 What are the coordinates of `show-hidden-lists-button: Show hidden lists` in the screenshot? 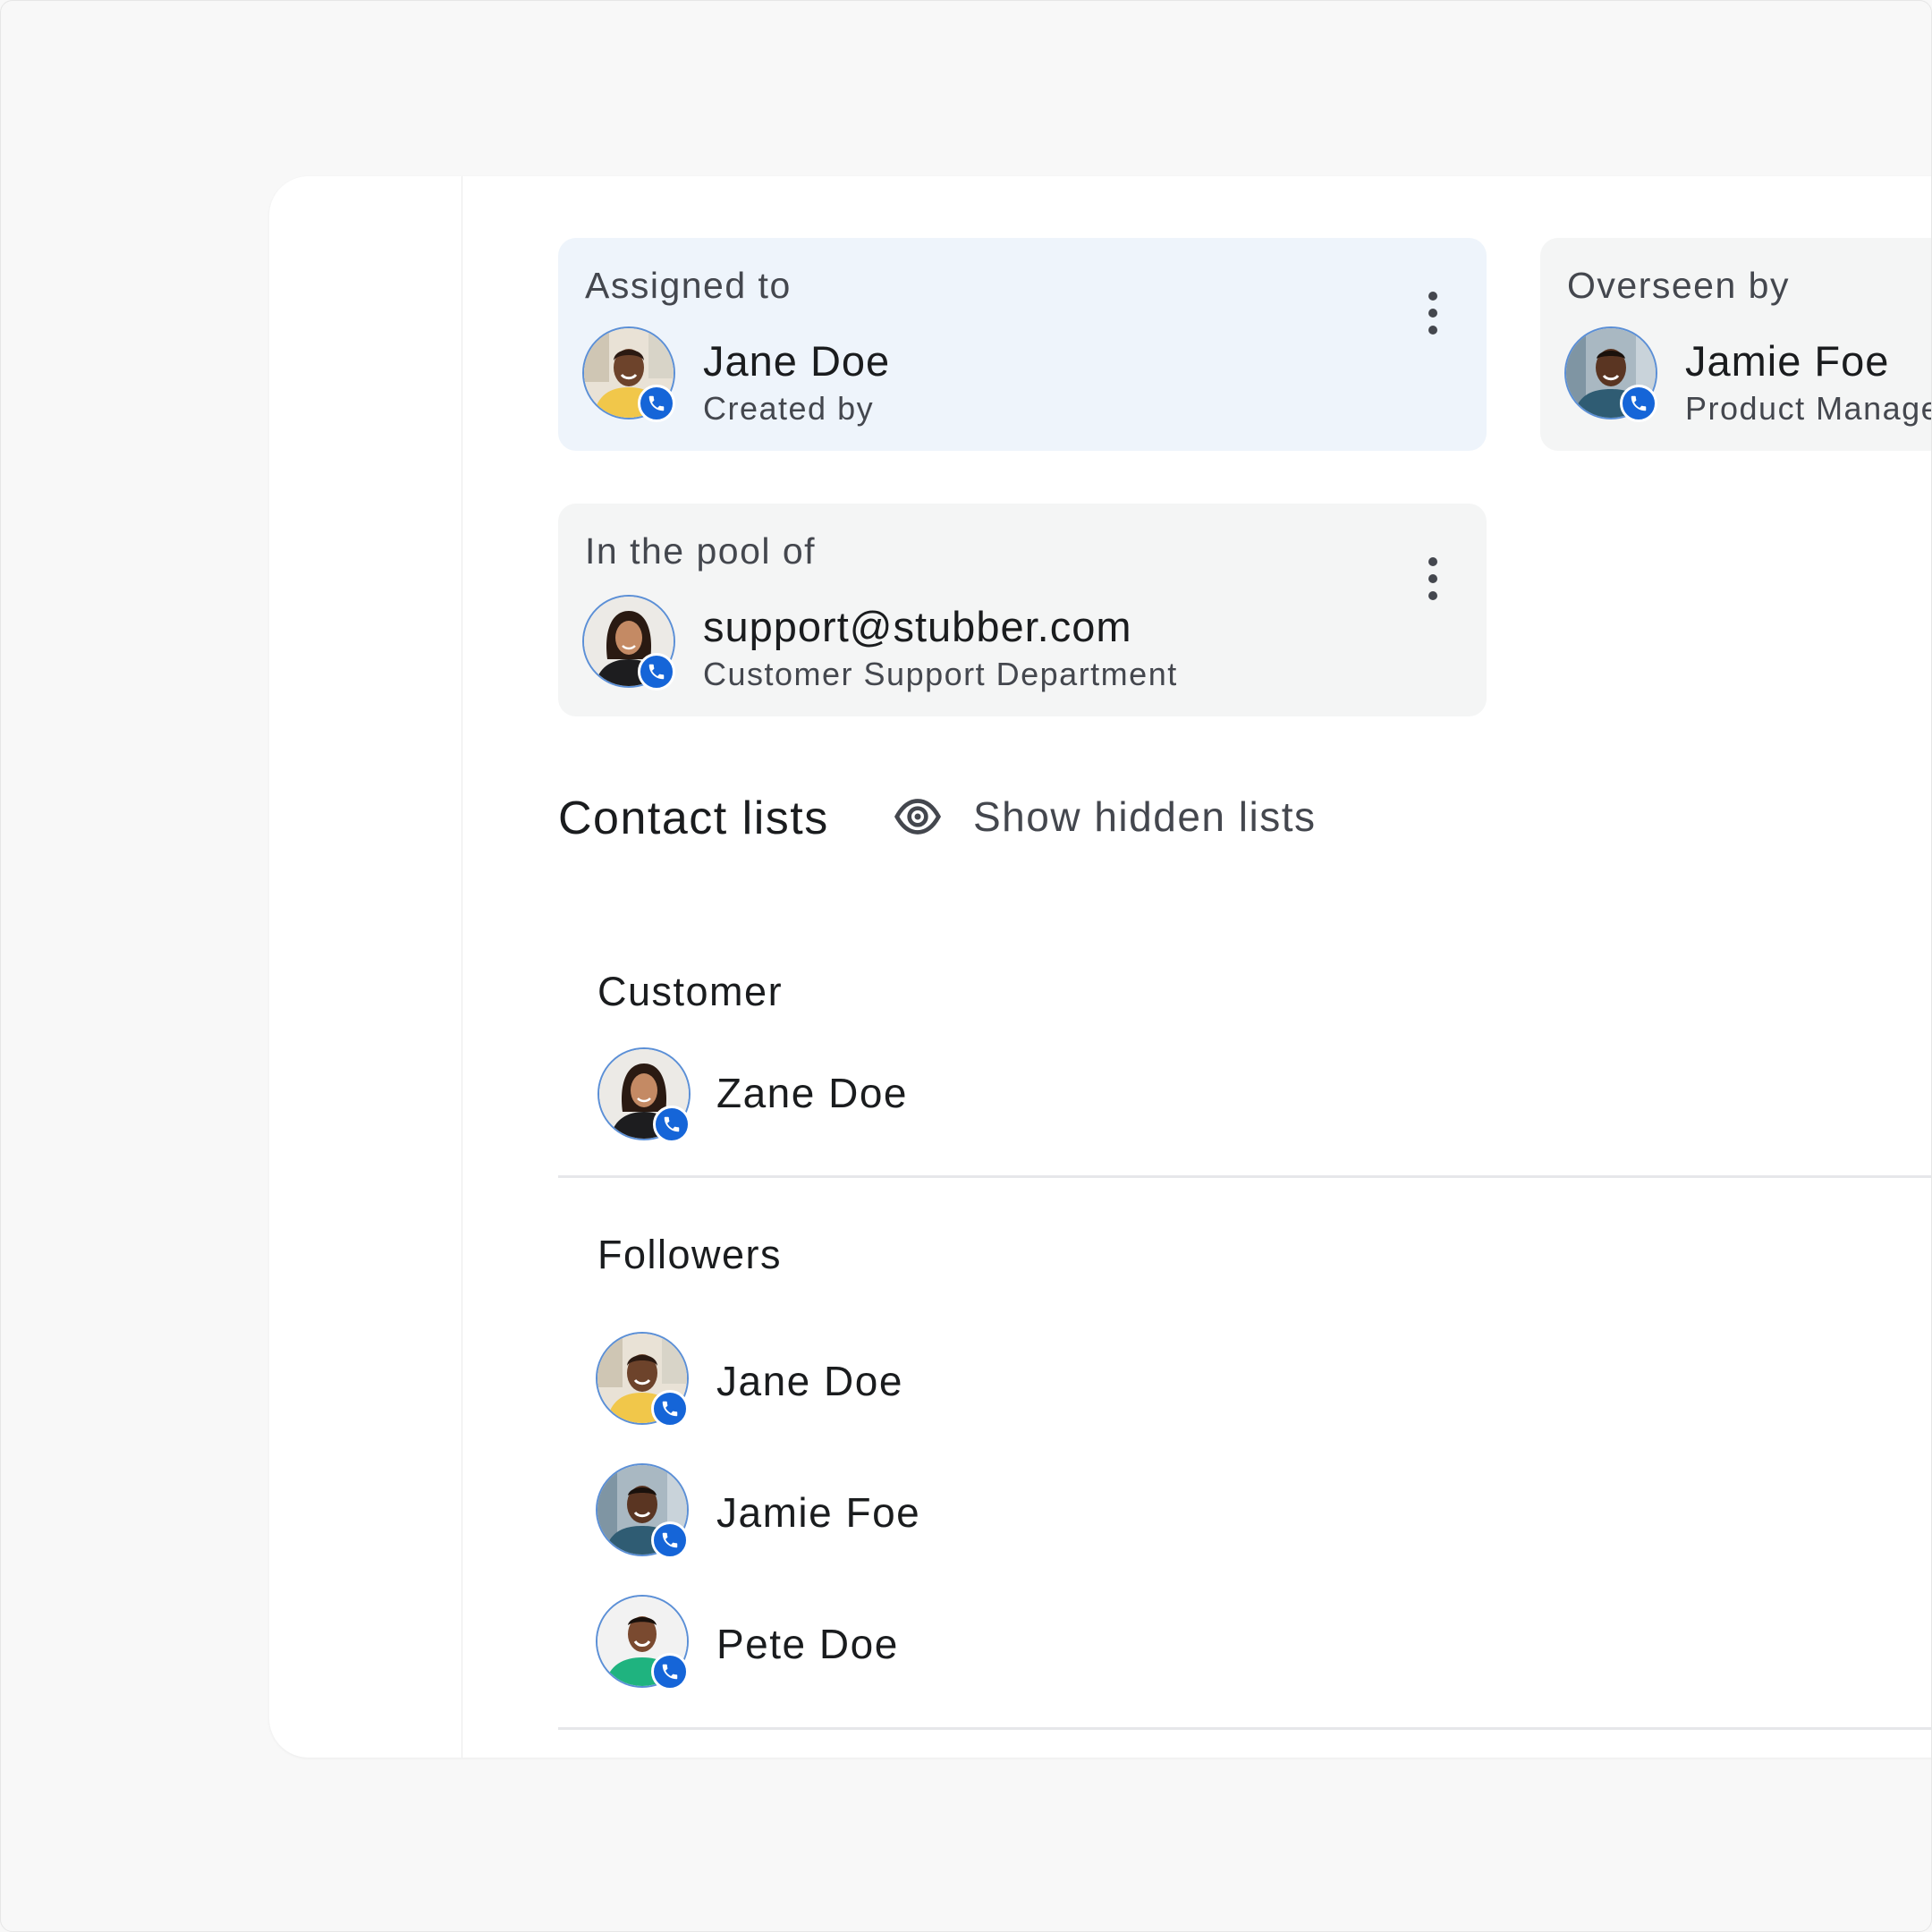 It's located at (1104, 817).